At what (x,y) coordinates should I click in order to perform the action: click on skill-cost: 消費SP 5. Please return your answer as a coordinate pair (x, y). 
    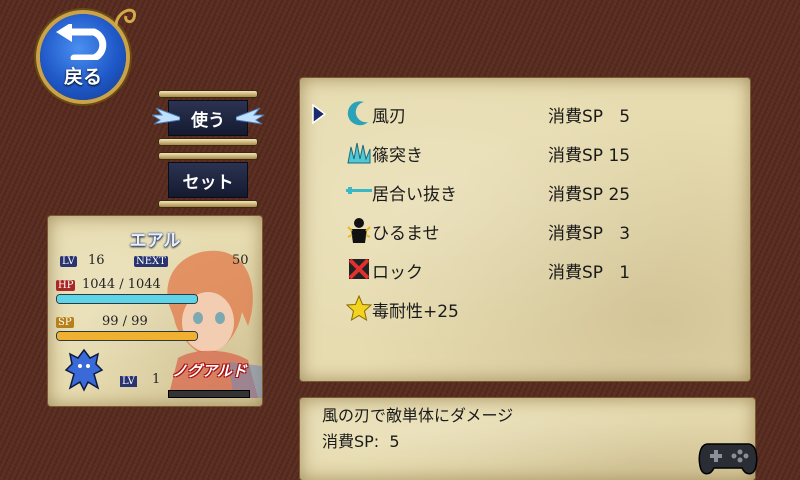
    Looking at the image, I should click on (589, 117).